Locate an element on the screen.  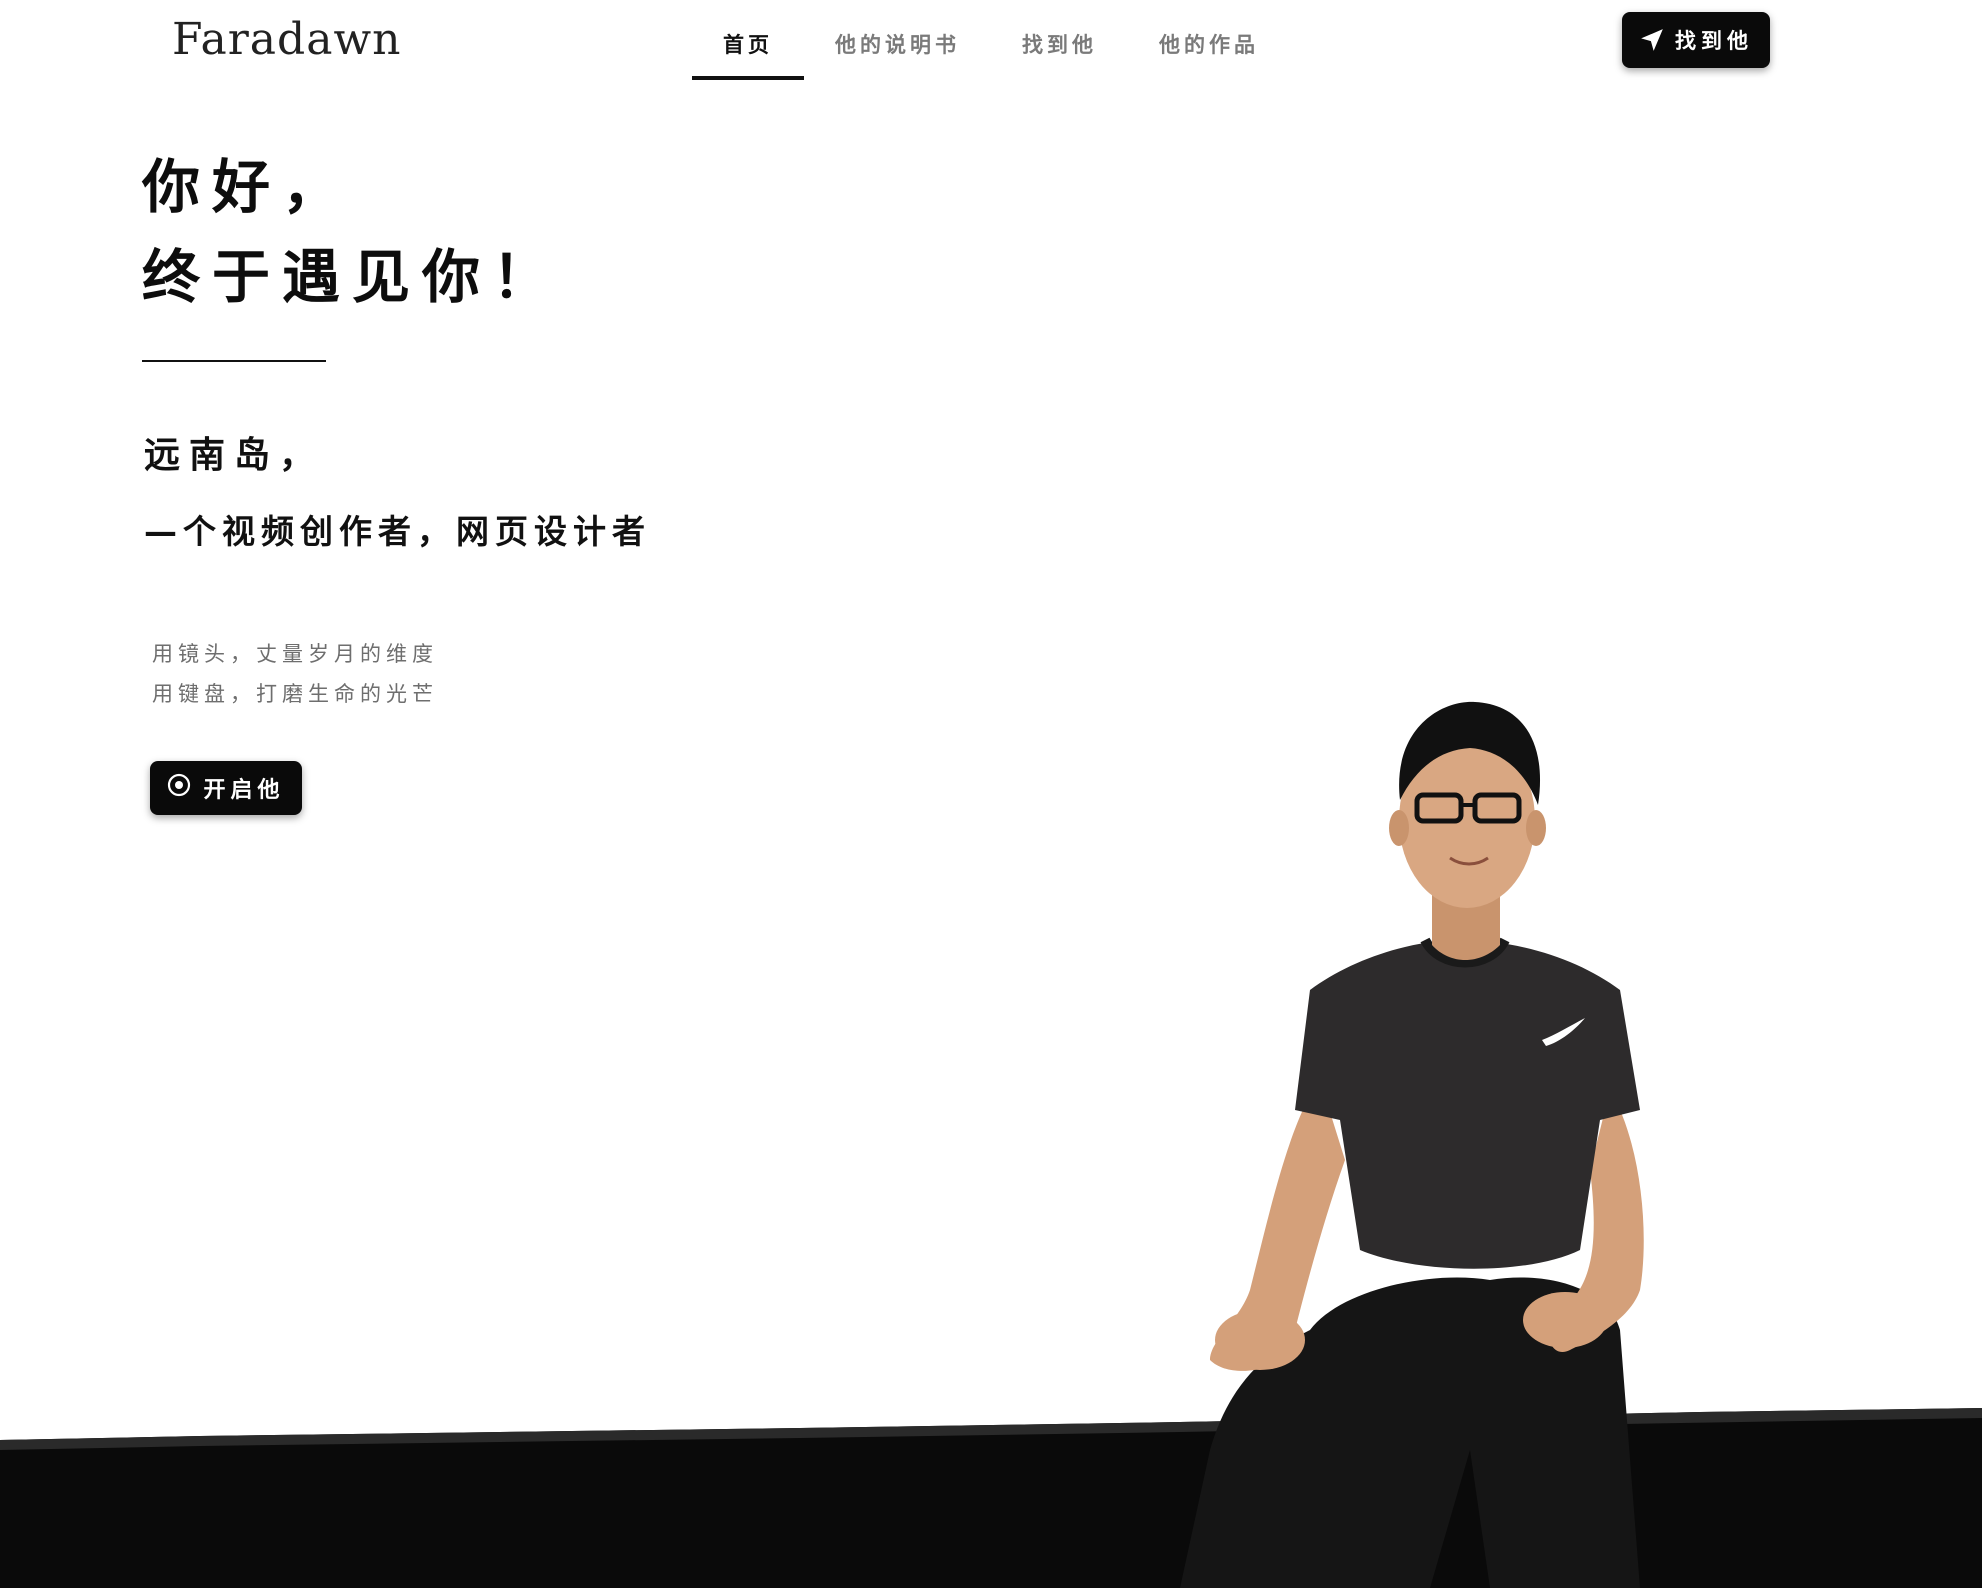
author-name: 远南岛， is located at coordinates (234, 455).